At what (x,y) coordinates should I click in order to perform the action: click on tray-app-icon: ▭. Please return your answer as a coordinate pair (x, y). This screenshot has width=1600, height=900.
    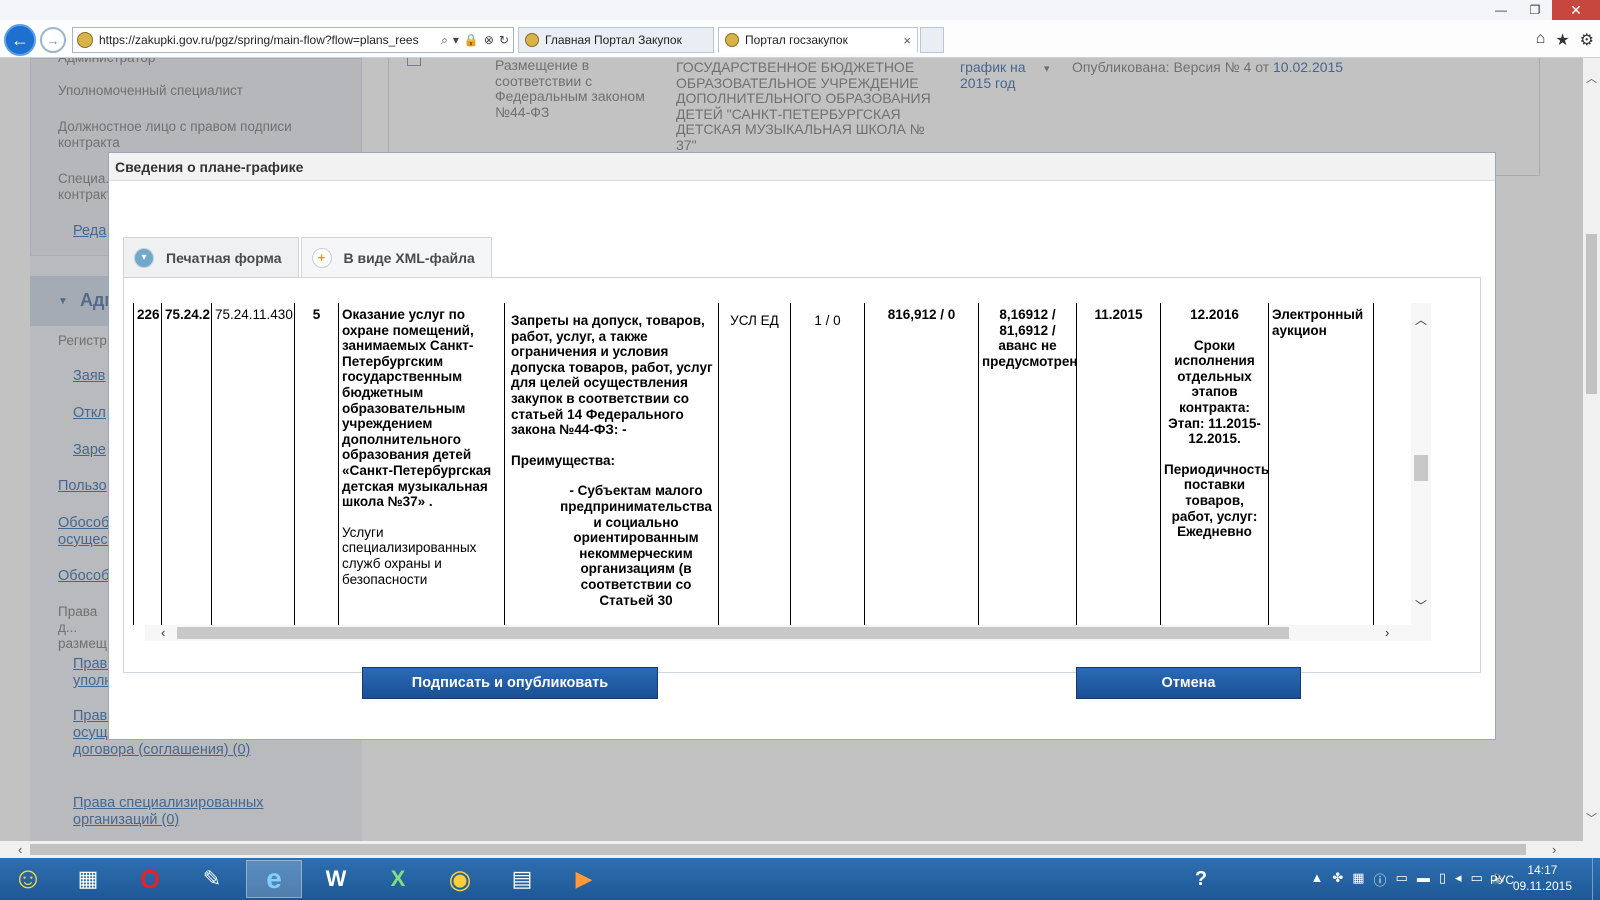
    Looking at the image, I should click on (1402, 879).